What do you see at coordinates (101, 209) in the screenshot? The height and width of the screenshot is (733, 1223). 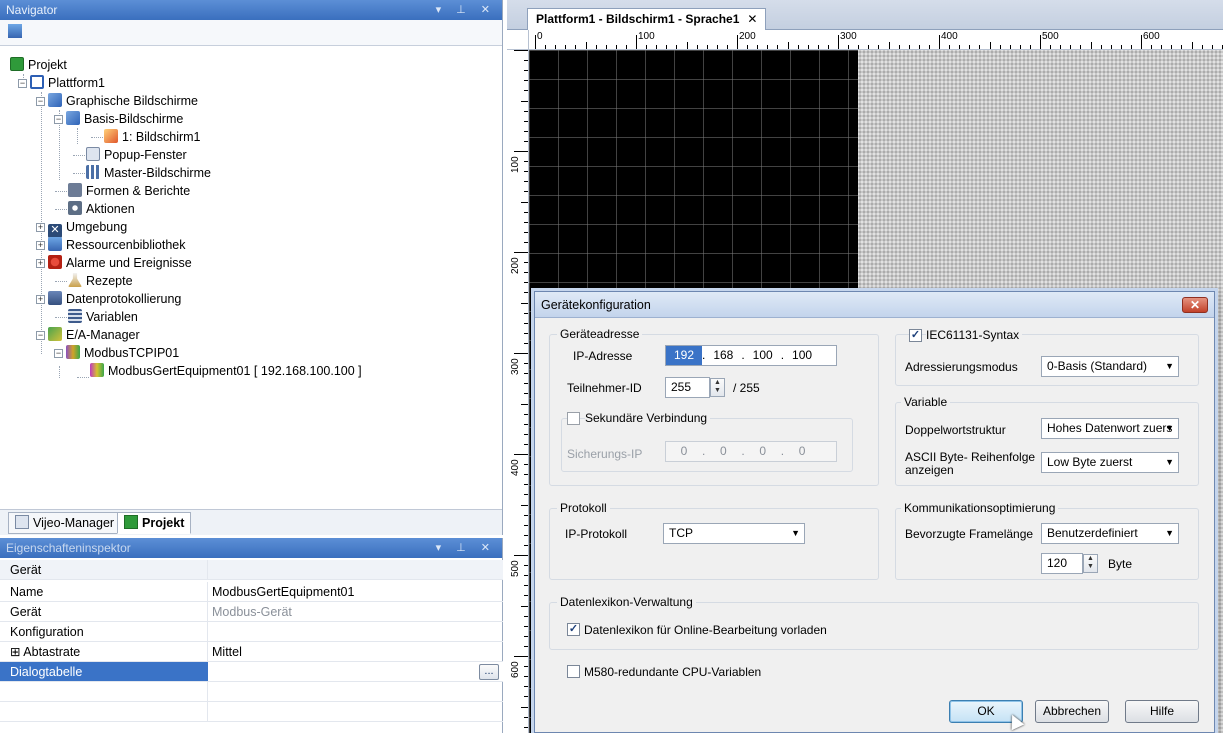 I see `tree-node-aktionen: Aktionen` at bounding box center [101, 209].